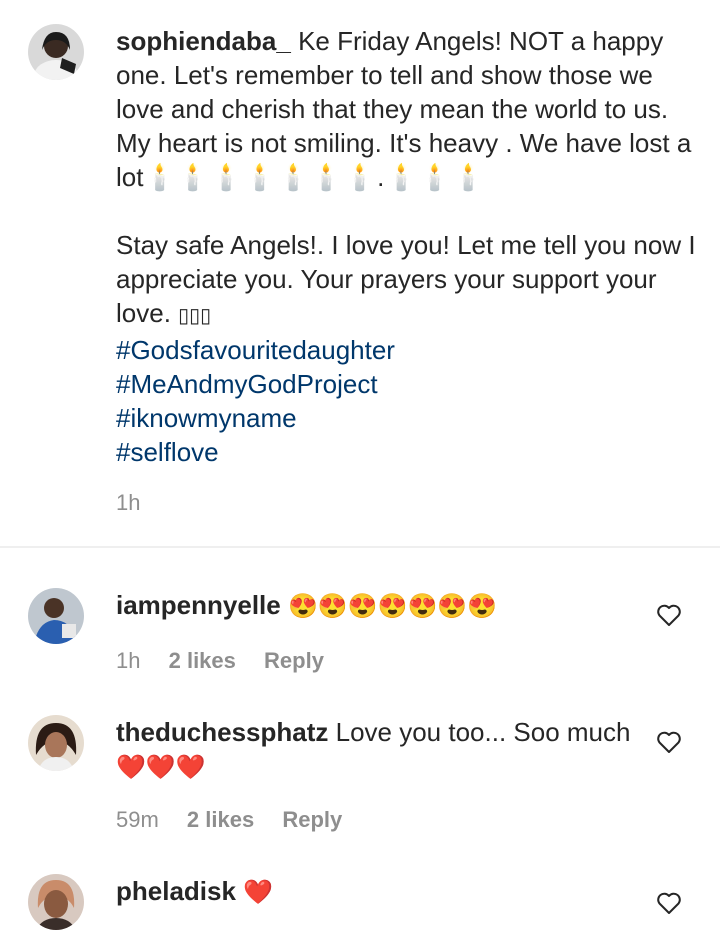 This screenshot has width=720, height=934. I want to click on caption-body-2-emoji: ▯▯▯, so click(195, 316).